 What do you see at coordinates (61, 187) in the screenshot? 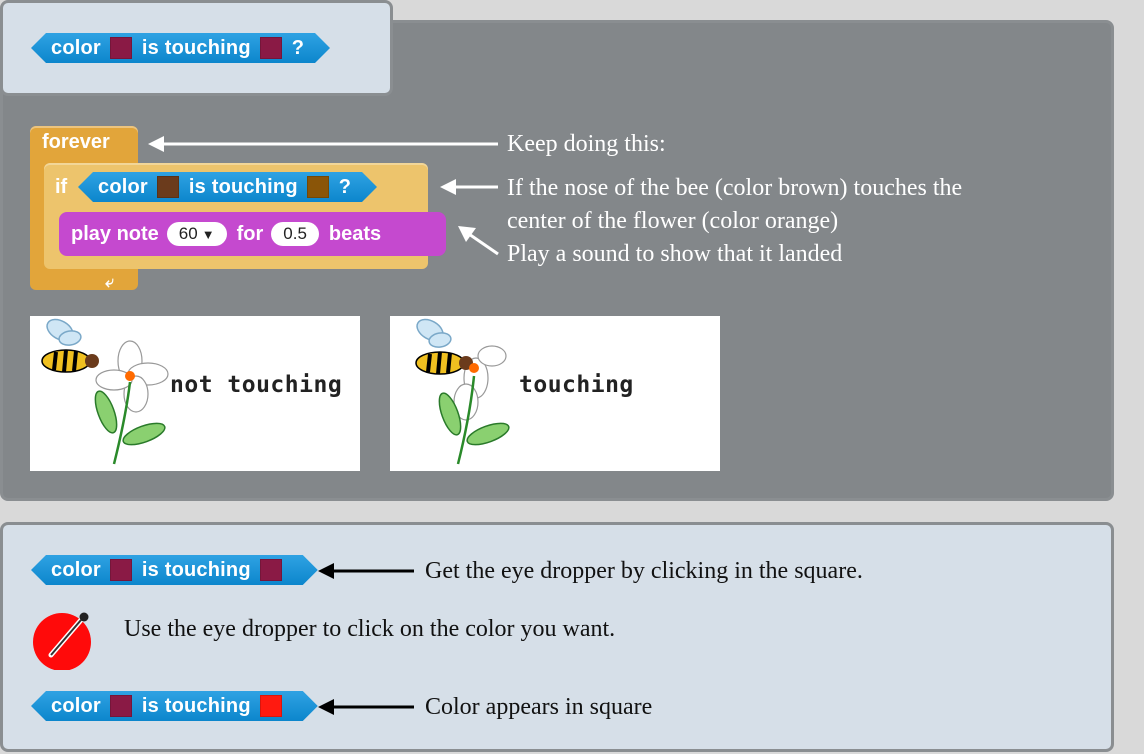
I see `if-label: if` at bounding box center [61, 187].